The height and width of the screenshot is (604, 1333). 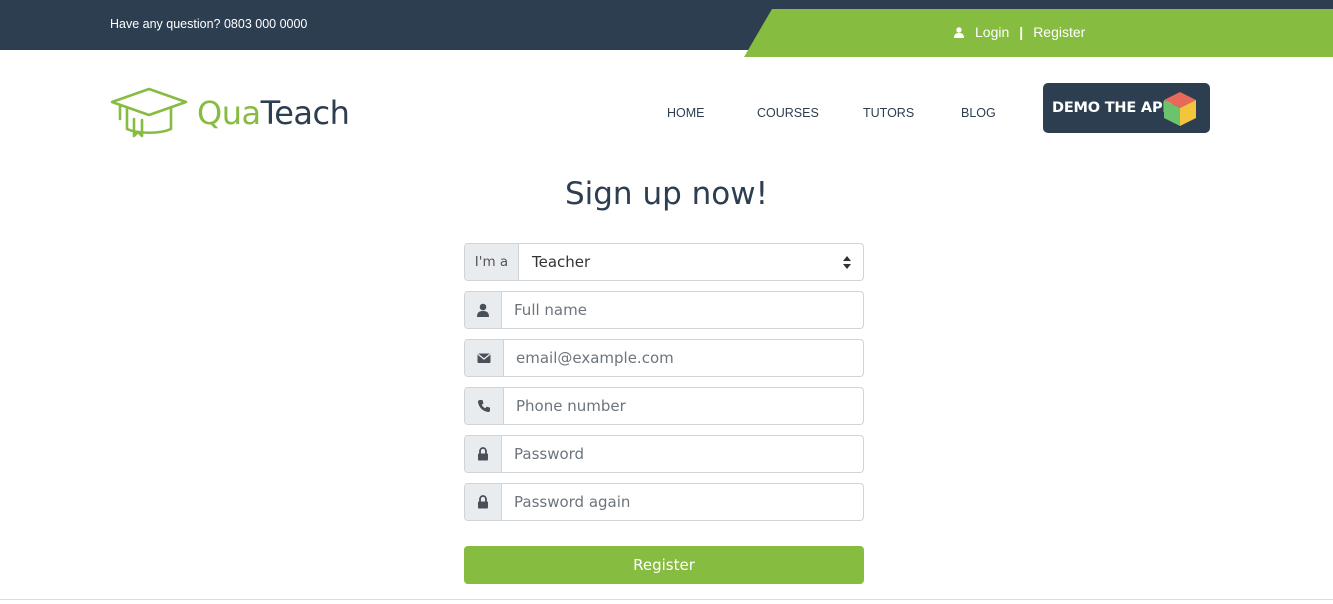 I want to click on brand-name: QuaTeach, so click(x=273, y=113).